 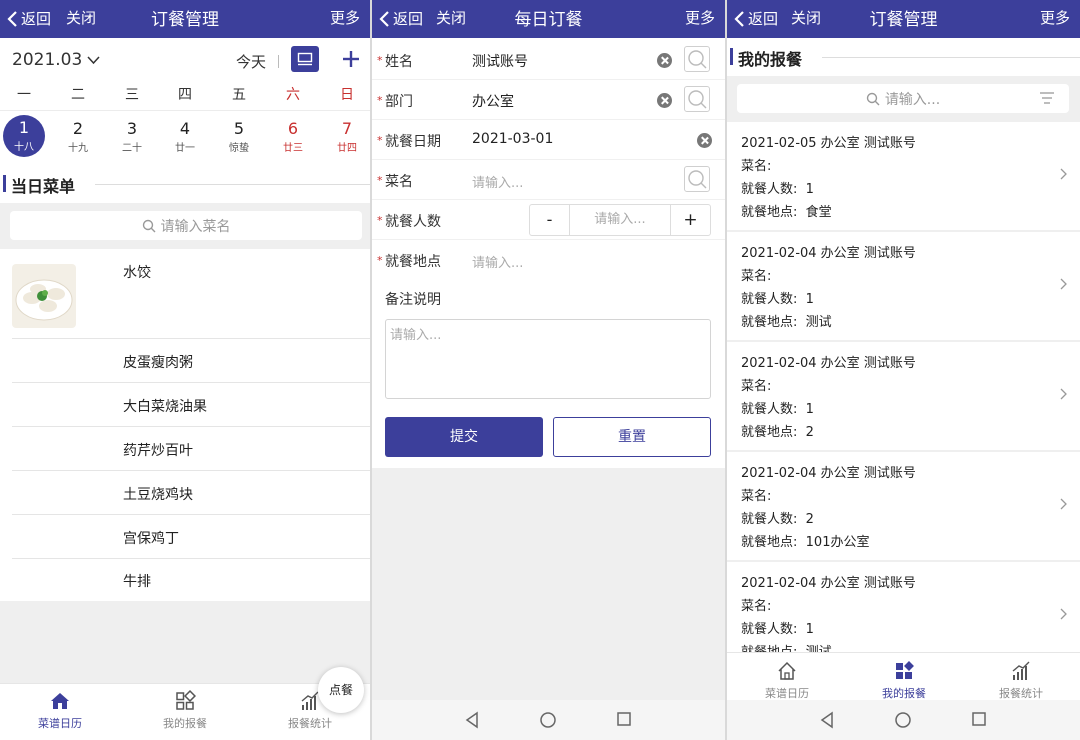 I want to click on decrement-button: -, so click(x=550, y=220).